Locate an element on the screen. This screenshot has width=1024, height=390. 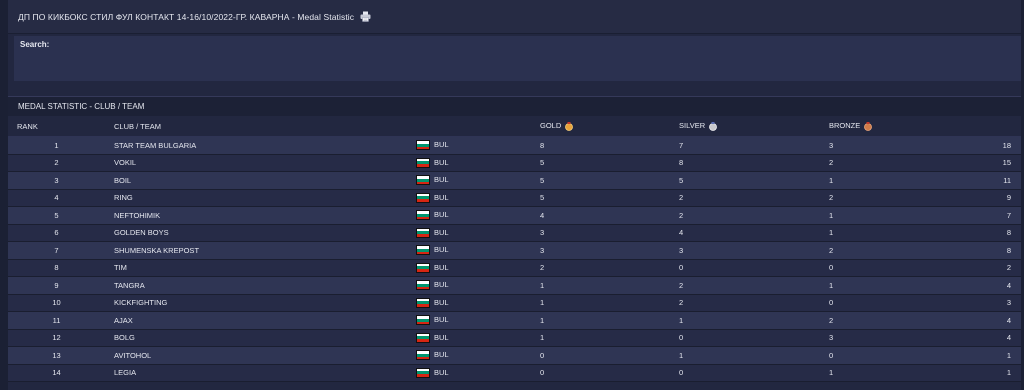
printer-icon is located at coordinates (365, 16).